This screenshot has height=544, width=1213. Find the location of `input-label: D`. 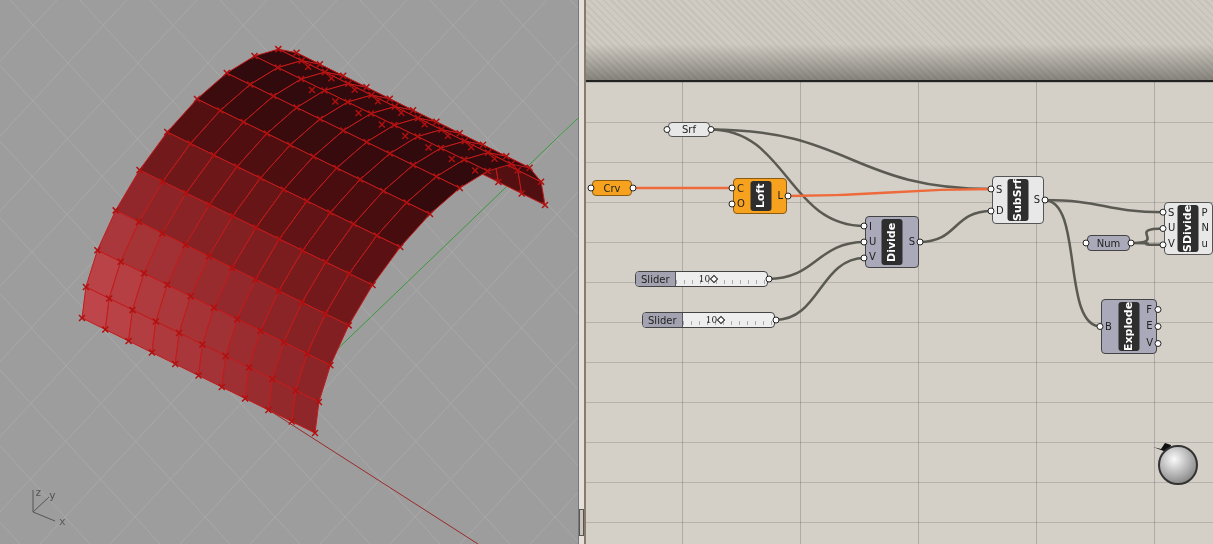

input-label: D is located at coordinates (1000, 210).